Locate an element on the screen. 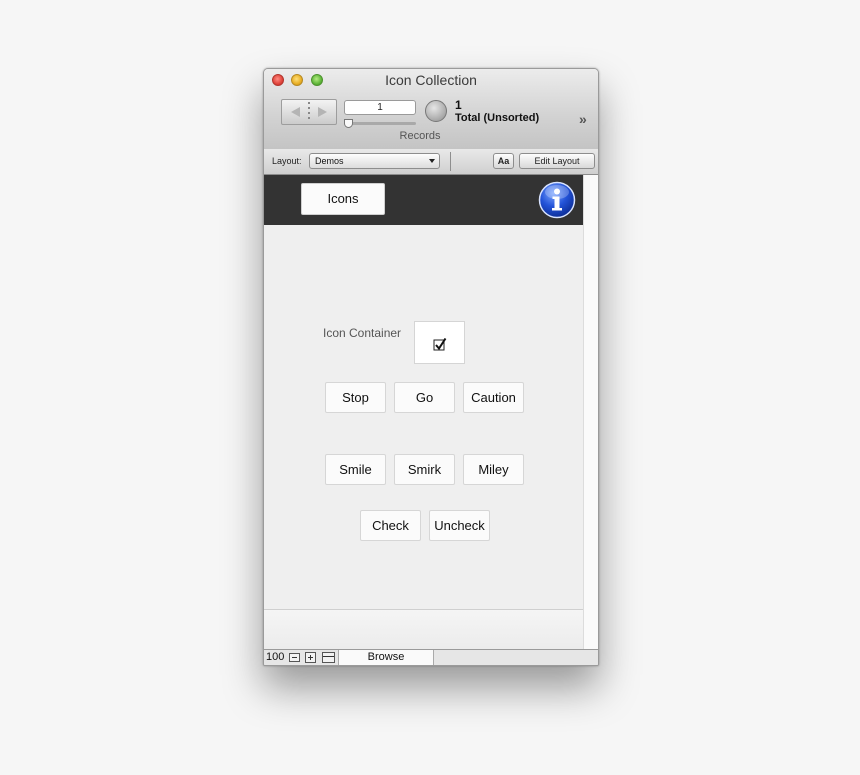 Image resolution: width=860 pixels, height=775 pixels. go-button: Go is located at coordinates (424, 397).